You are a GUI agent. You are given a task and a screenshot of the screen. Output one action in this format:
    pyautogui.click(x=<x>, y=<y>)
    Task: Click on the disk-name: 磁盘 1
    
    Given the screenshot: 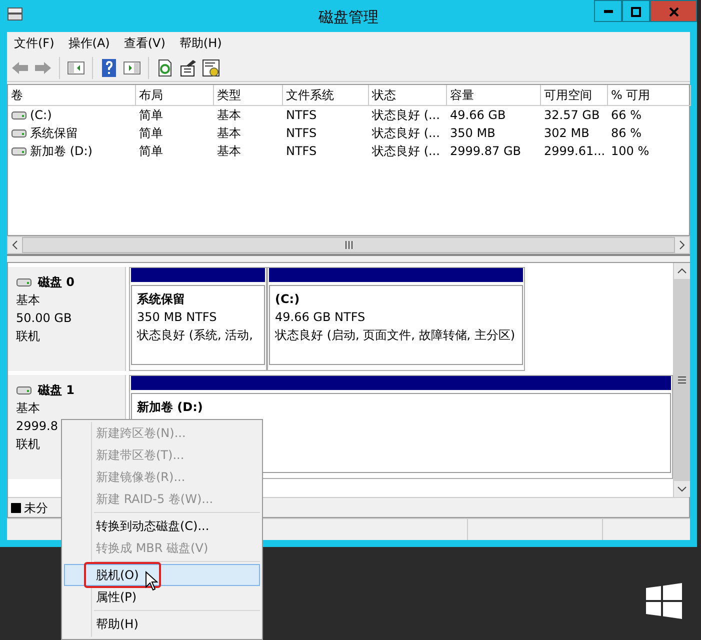 What is the action you would take?
    pyautogui.click(x=56, y=390)
    